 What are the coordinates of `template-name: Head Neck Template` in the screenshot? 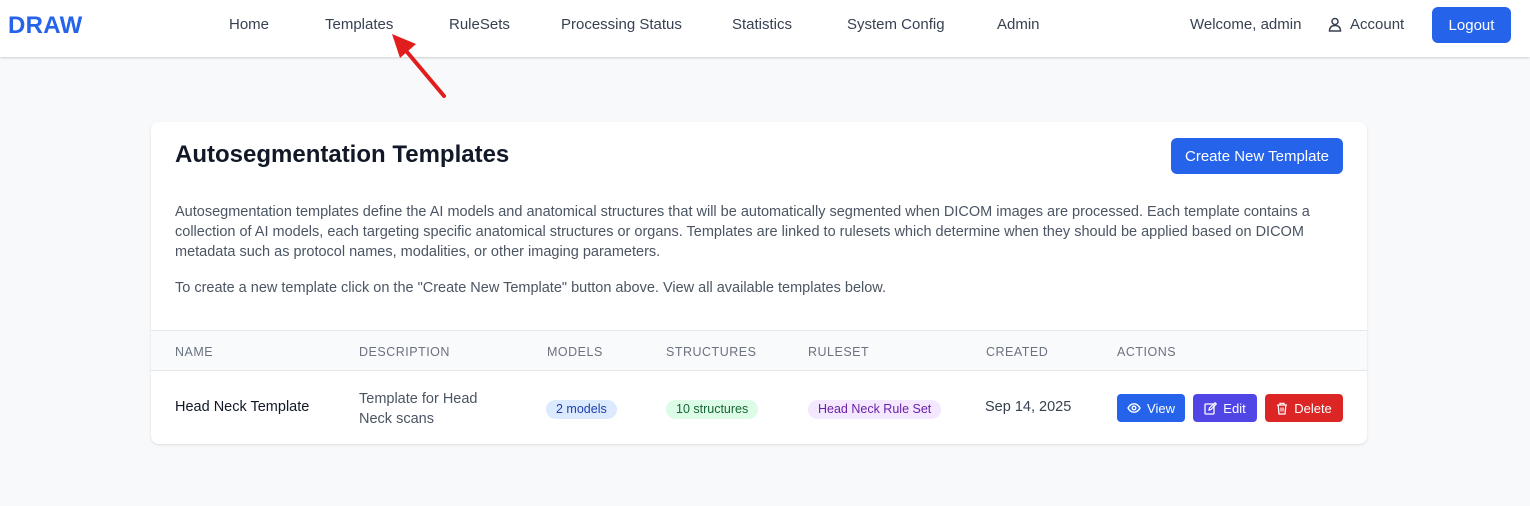 It's located at (242, 407).